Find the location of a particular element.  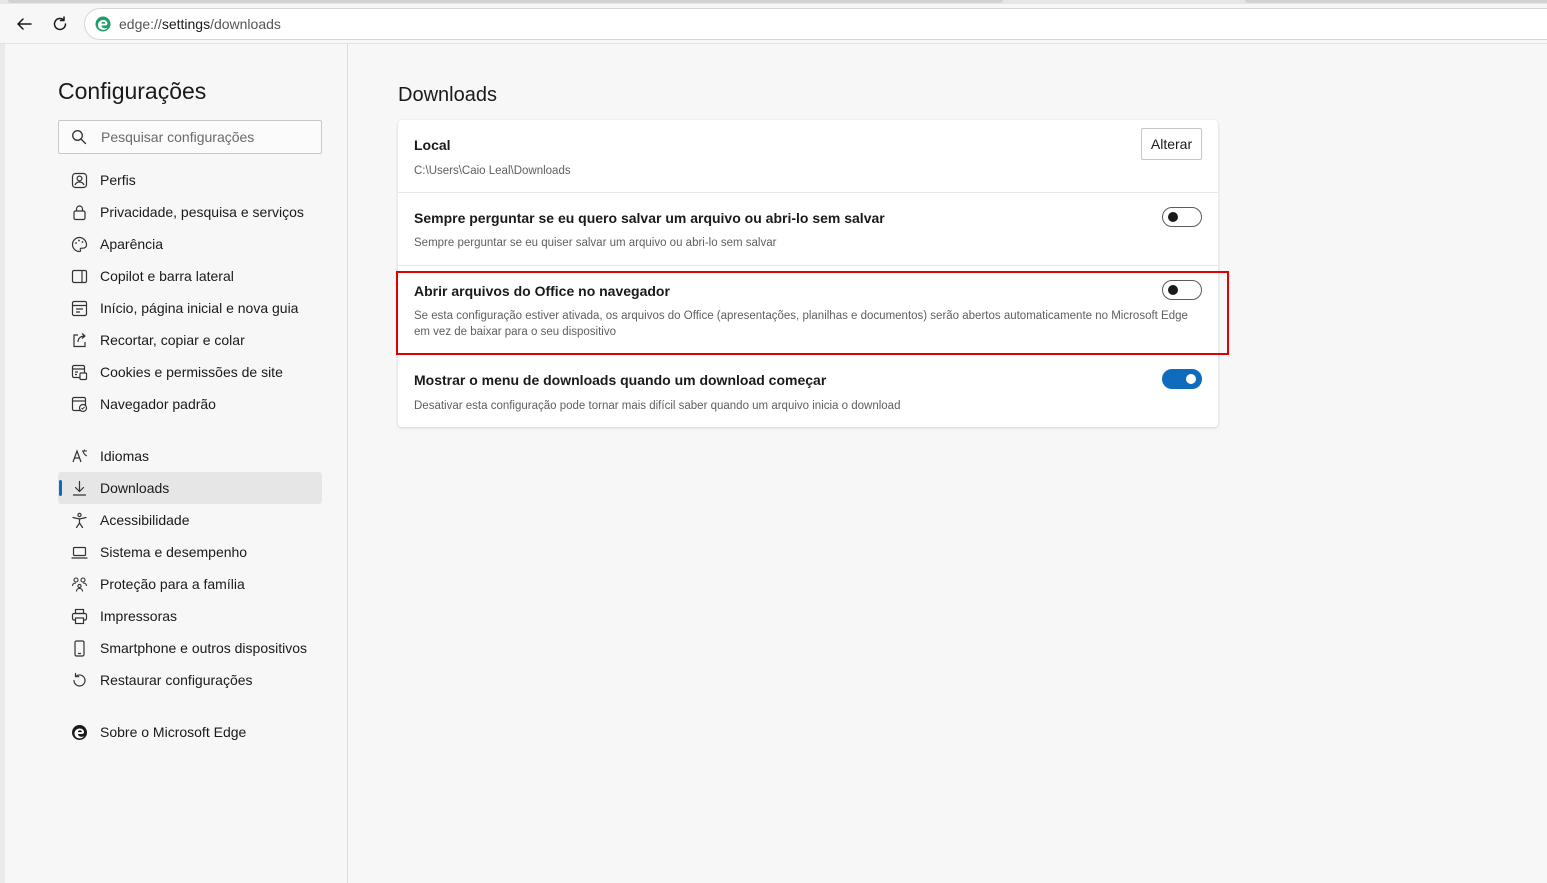

sidebar-item-idiomas: Idiomas is located at coordinates (190, 456).